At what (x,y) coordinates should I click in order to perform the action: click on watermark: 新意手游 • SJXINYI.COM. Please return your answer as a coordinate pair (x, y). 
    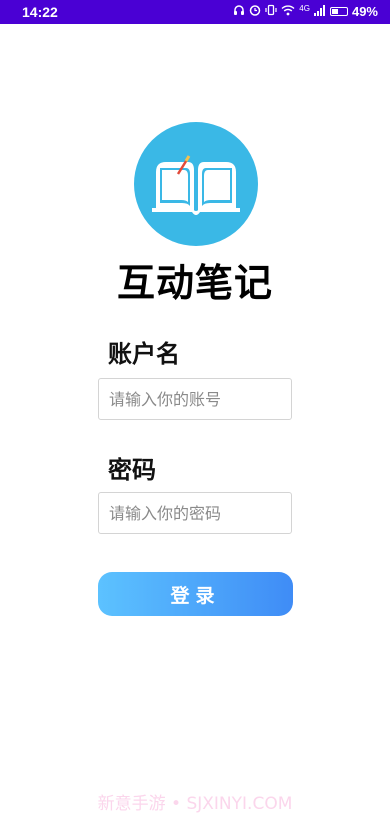
    Looking at the image, I should click on (195, 804).